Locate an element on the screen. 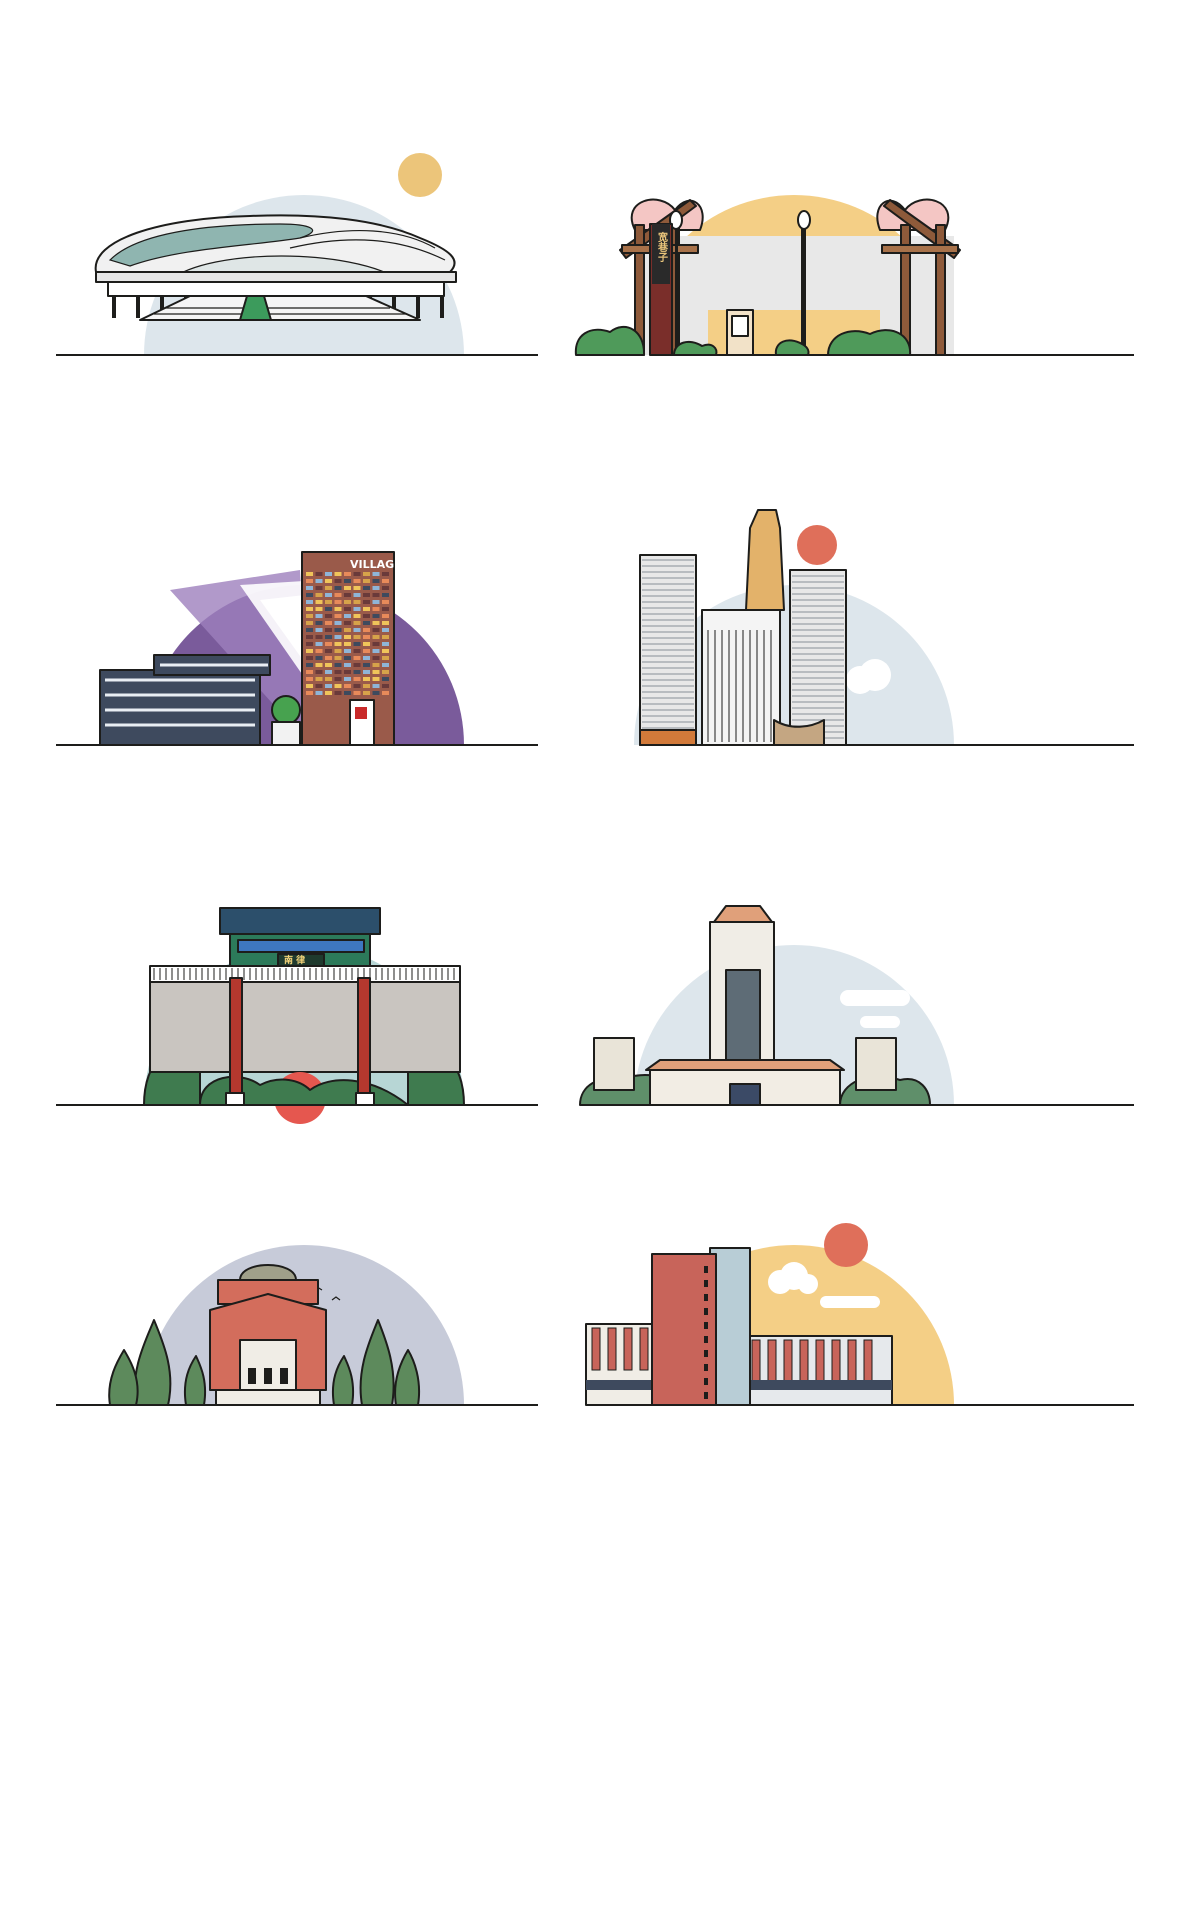 The width and height of the screenshot is (1200, 1906). illustration-stadium is located at coordinates (310, 330).